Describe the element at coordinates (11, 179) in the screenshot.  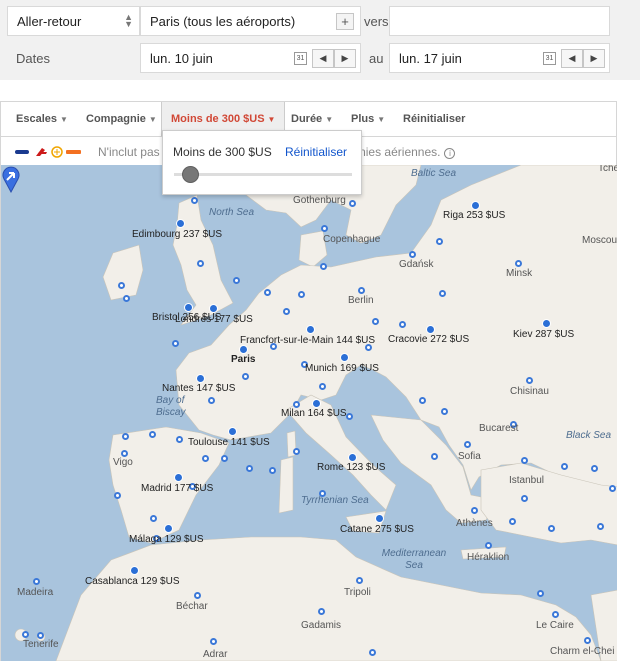
I see `map-pin-icon` at that location.